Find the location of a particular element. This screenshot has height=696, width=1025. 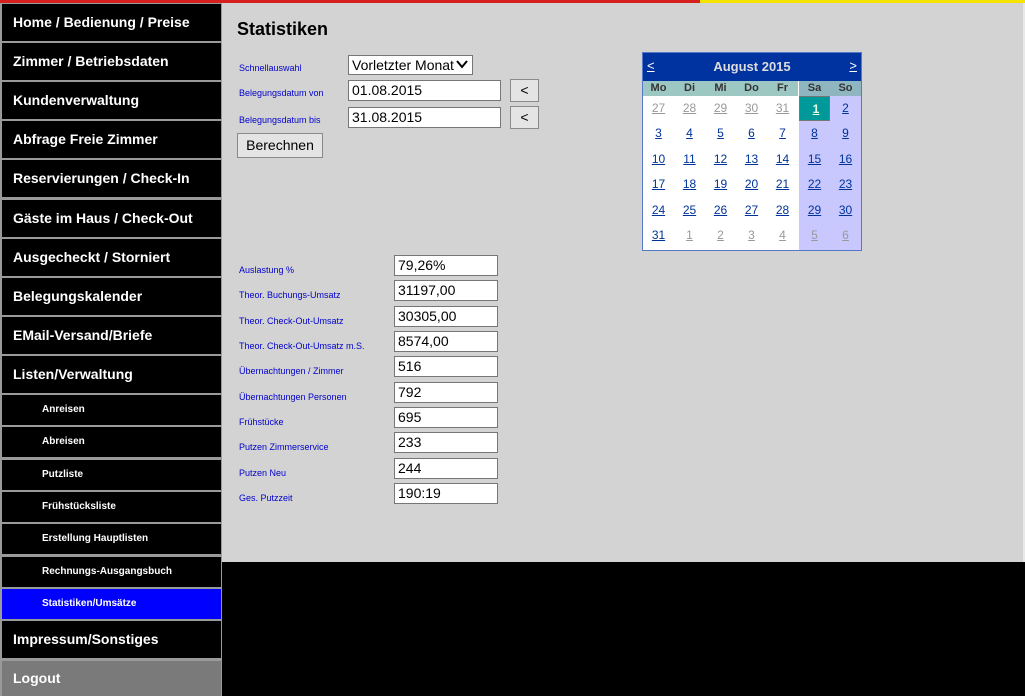

stat-label: Theor. Buchungs-Umsatz is located at coordinates (290, 295).